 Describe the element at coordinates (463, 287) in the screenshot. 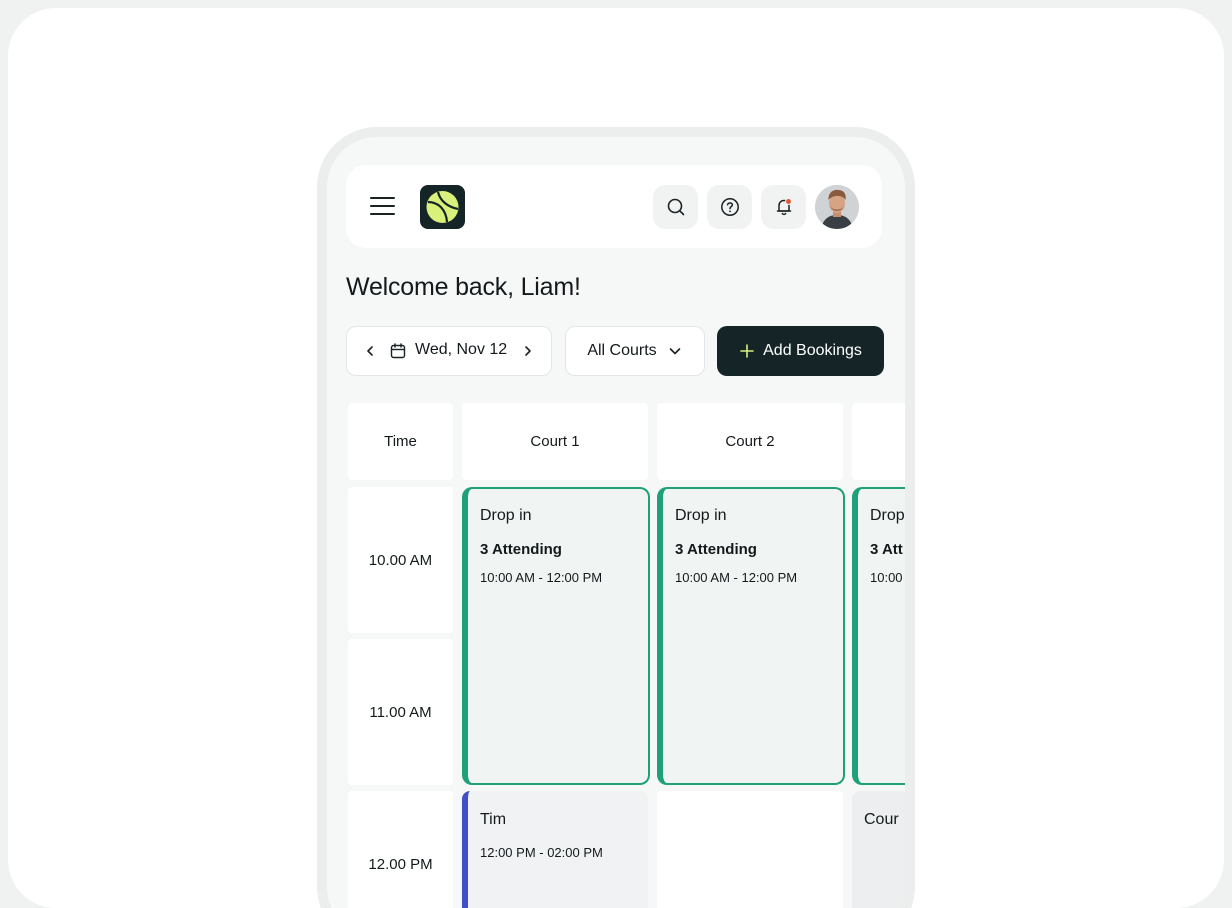

I see `page-title: Welcome back, Liam!` at that location.